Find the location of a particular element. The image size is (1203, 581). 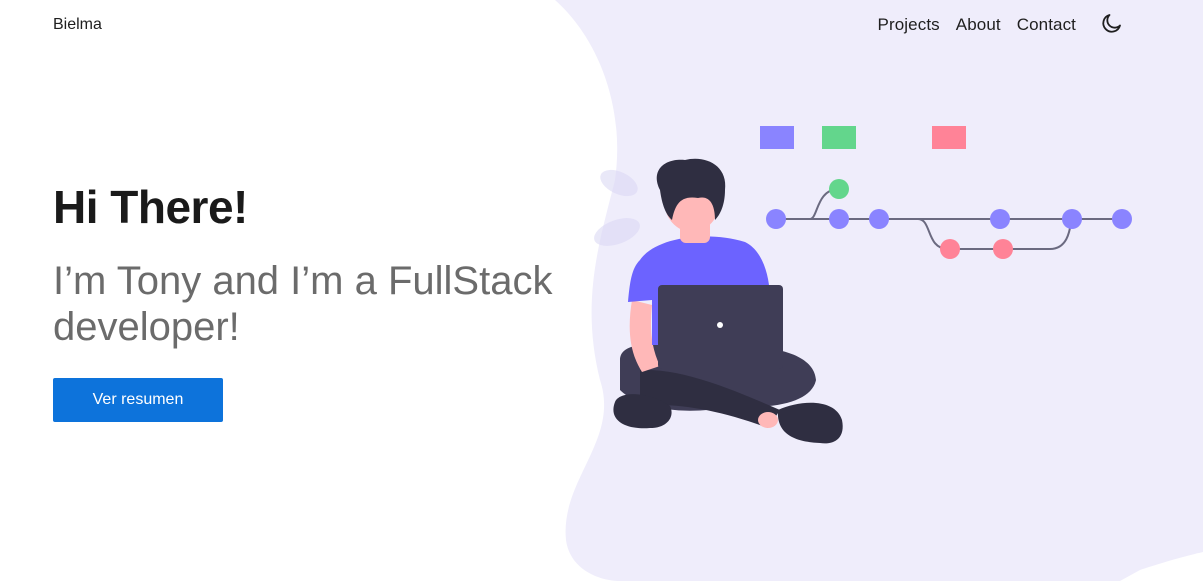

nav-link-projects: Projects is located at coordinates (909, 25).